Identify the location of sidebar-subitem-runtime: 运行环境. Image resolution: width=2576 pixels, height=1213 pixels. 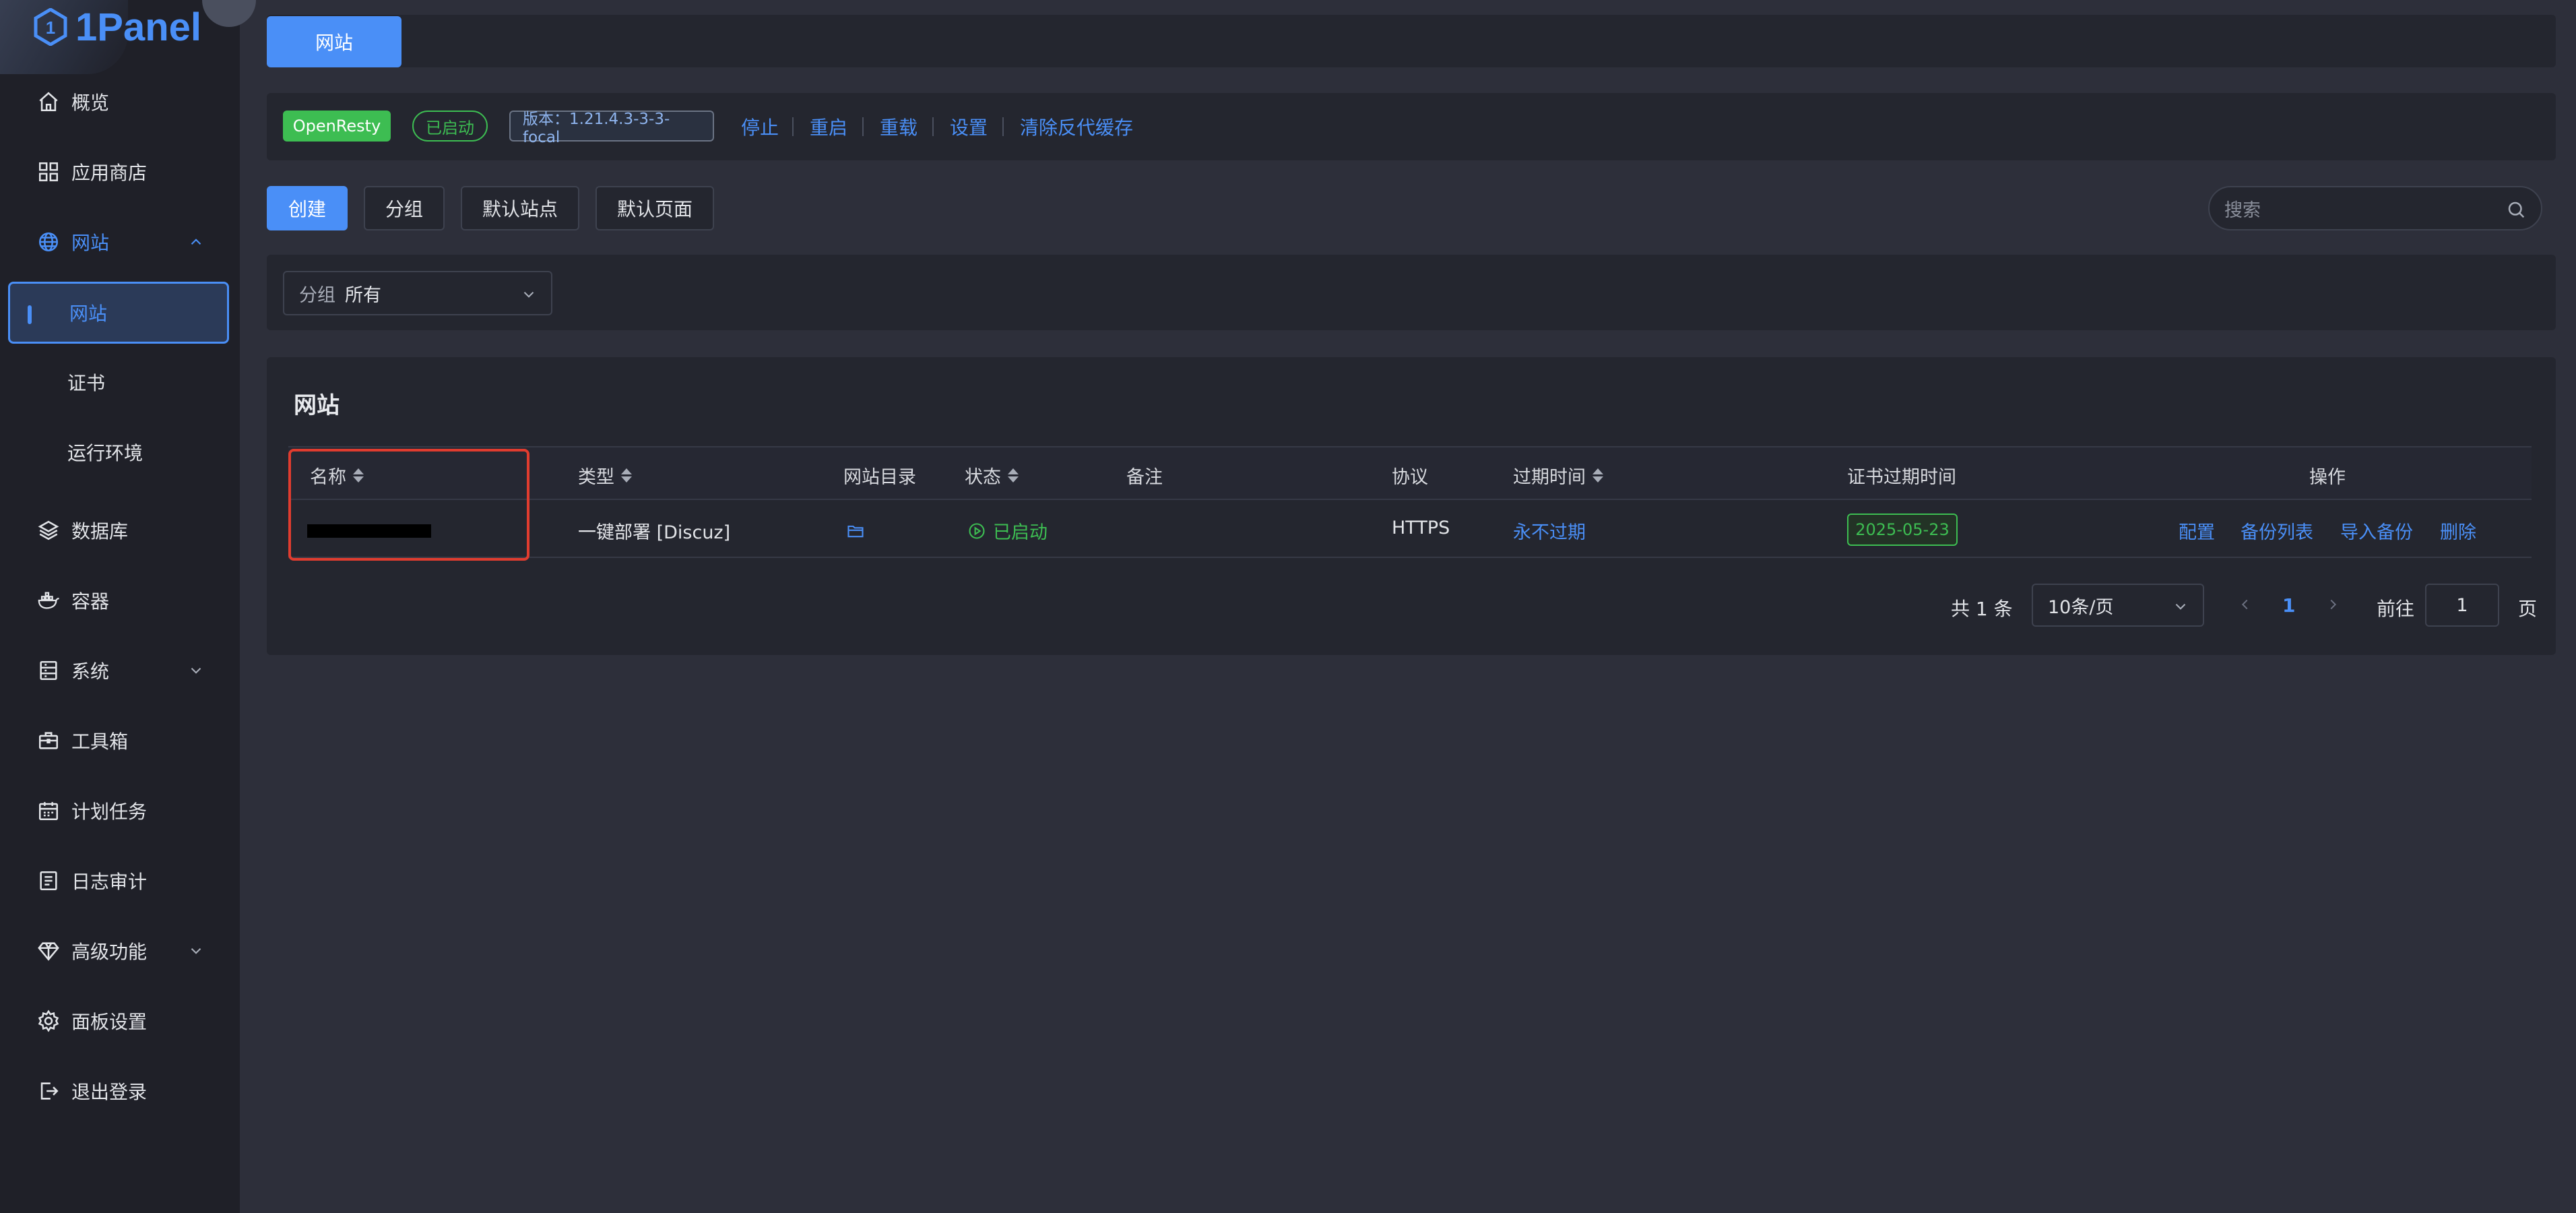
(120, 452).